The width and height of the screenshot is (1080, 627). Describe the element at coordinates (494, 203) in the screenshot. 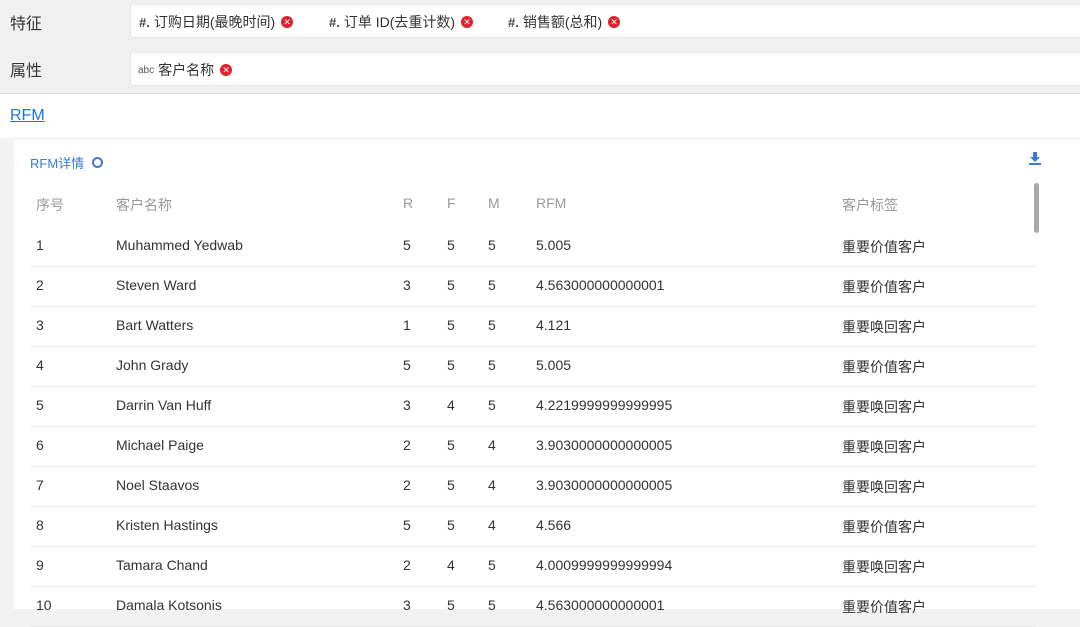

I see `column-header-m: M` at that location.